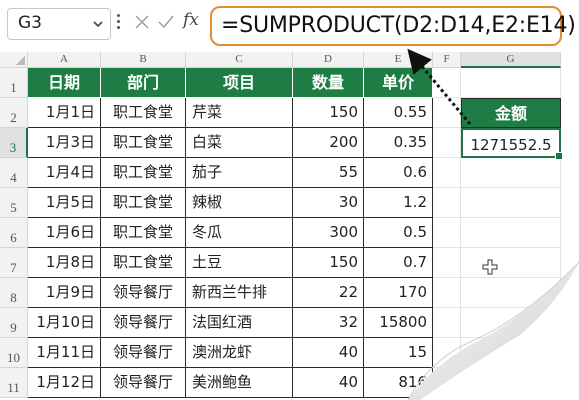 This screenshot has height=400, width=579. I want to click on select-all-corner, so click(14, 60).